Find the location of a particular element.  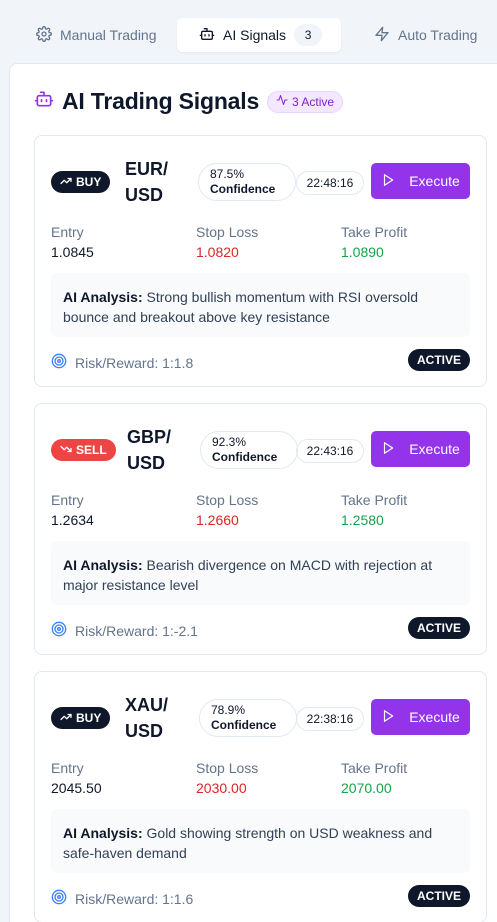

tab-count-badge: 3 is located at coordinates (308, 35).